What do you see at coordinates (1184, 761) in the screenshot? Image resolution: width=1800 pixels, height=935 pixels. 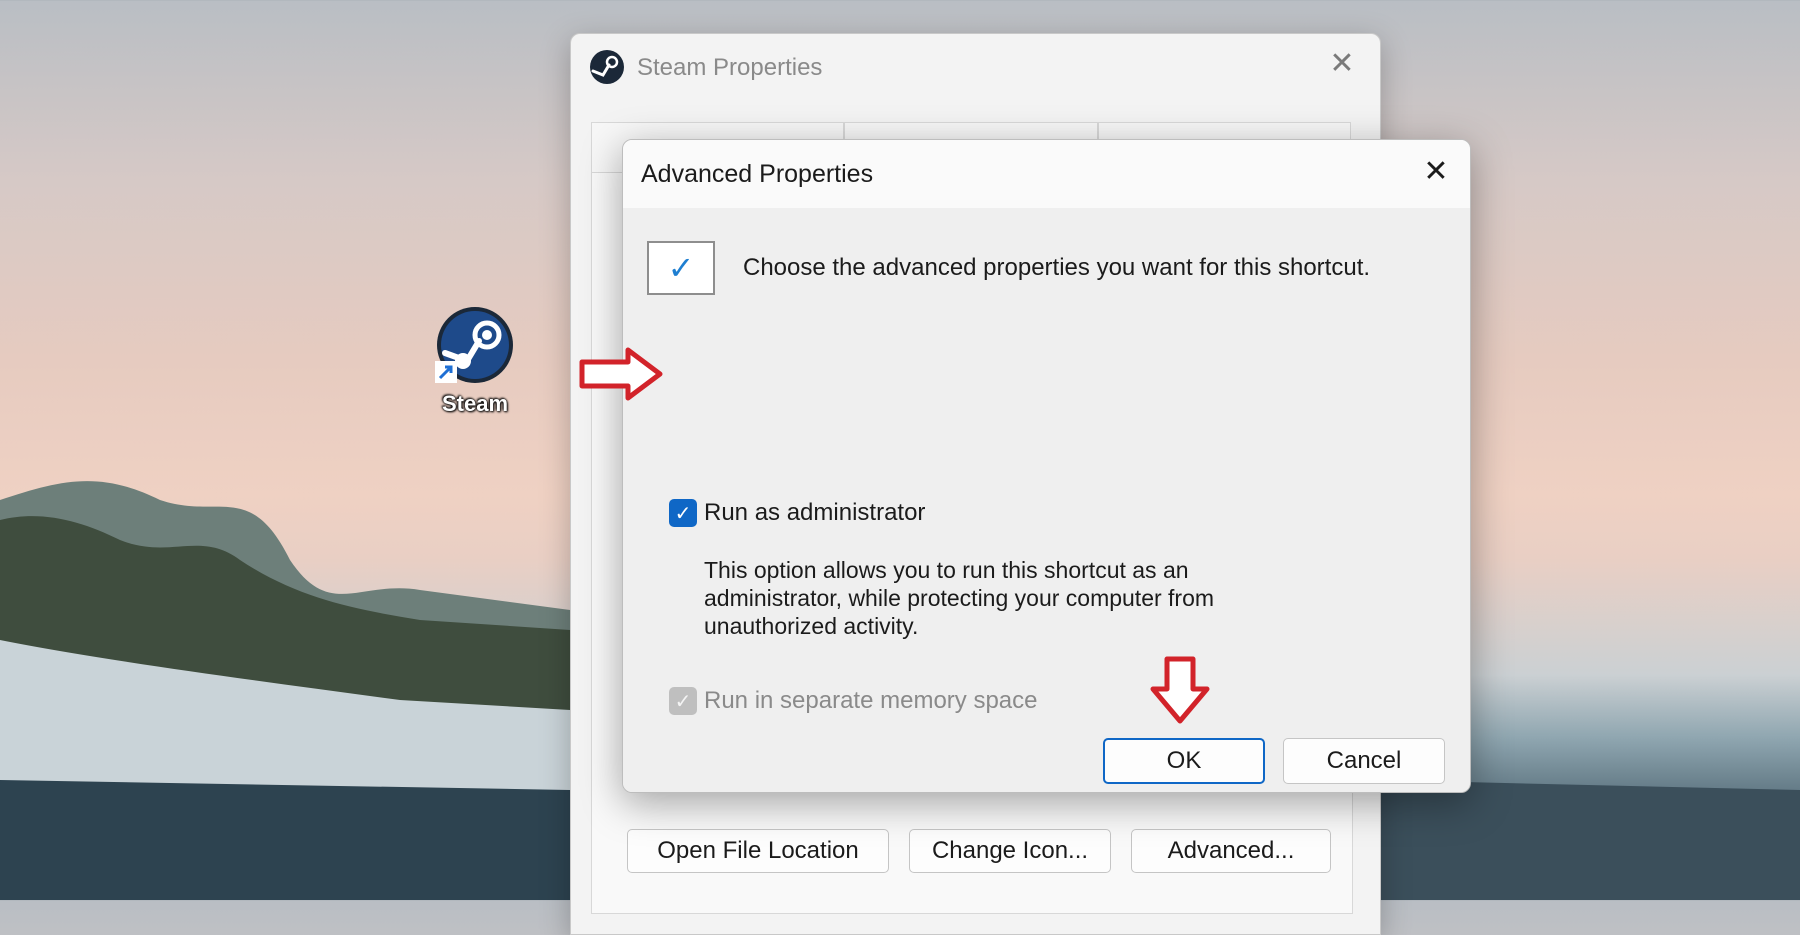 I see `ok-button: OK` at bounding box center [1184, 761].